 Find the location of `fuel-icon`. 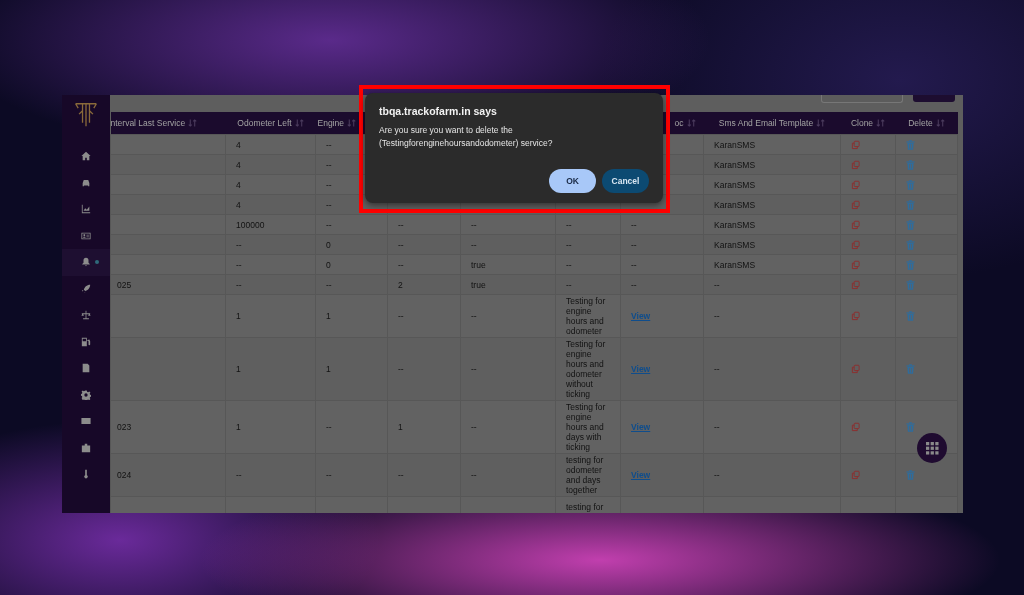

fuel-icon is located at coordinates (86, 341).